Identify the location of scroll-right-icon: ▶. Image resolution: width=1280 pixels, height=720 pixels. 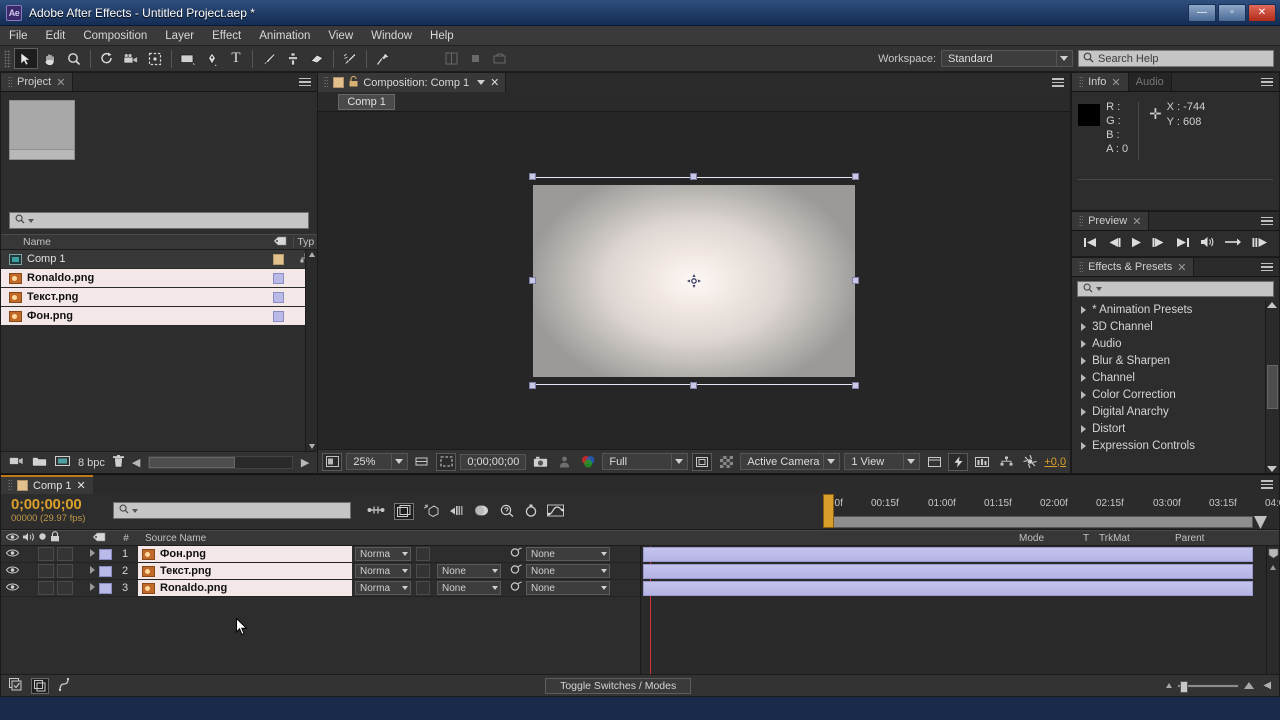
(305, 462).